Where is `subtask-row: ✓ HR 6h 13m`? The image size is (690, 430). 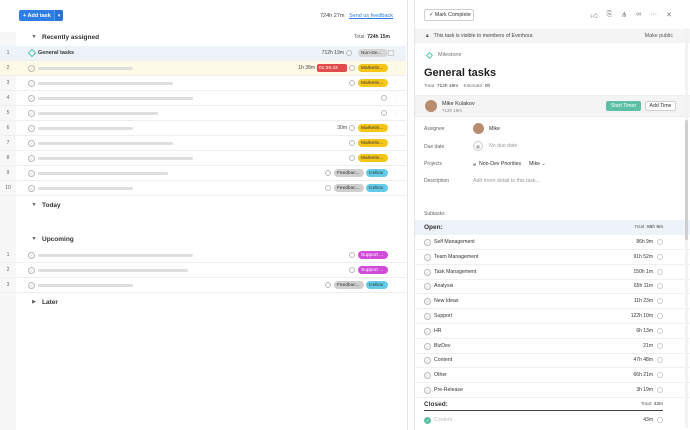
subtask-row: ✓ HR 6h 13m is located at coordinates (552, 331).